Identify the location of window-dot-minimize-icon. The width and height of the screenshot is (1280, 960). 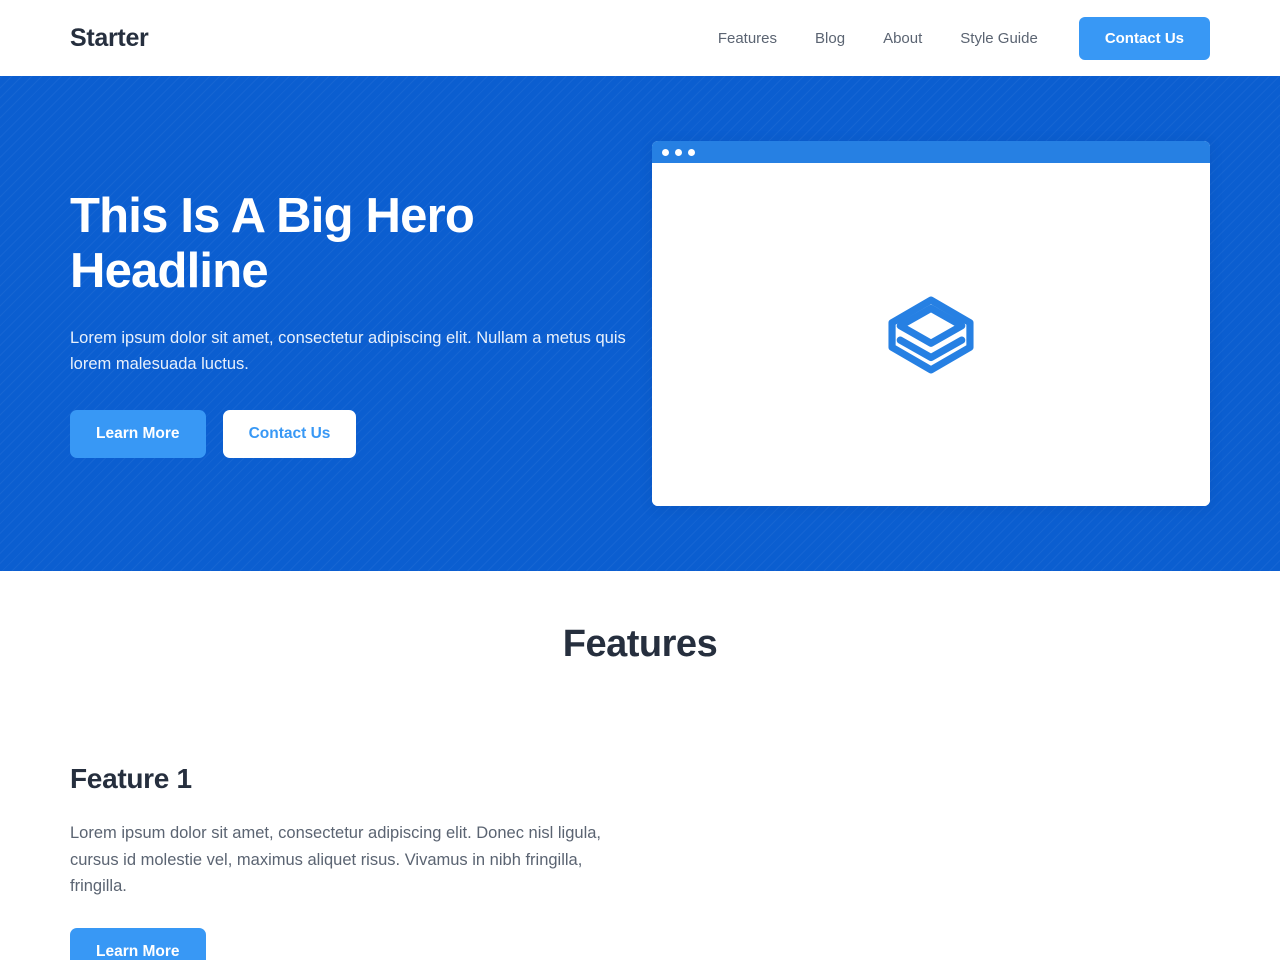
(678, 152).